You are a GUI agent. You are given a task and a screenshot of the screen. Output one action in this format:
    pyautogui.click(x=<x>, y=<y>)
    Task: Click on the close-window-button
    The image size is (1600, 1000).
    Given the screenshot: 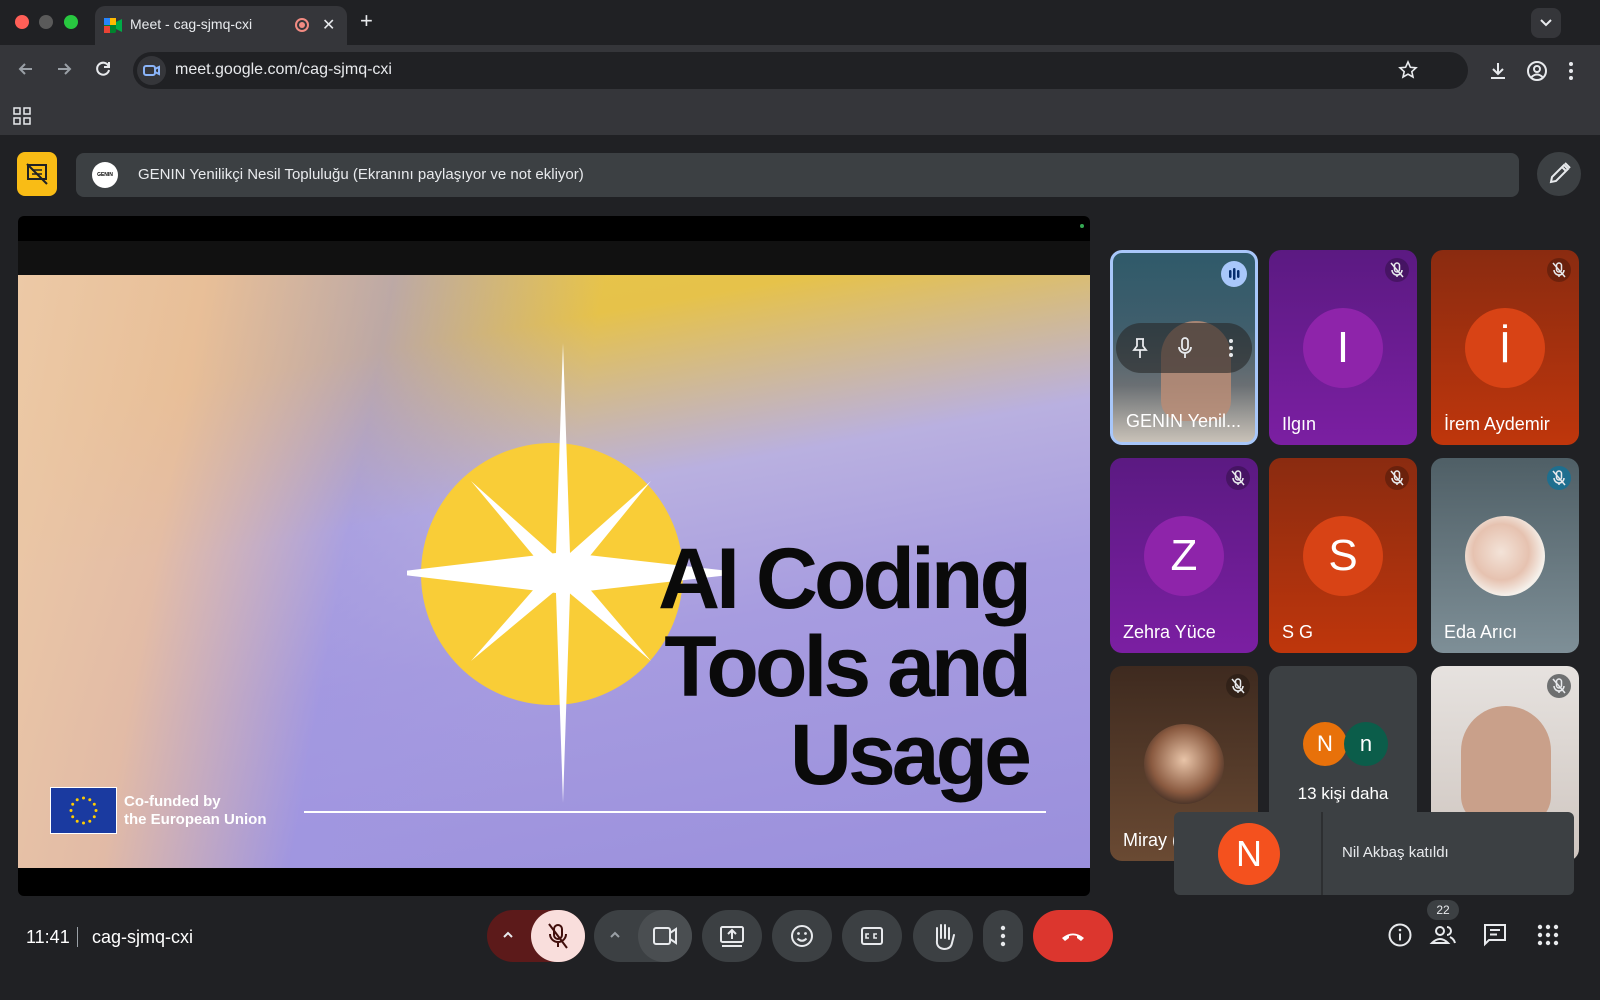 What is the action you would take?
    pyautogui.click(x=22, y=22)
    